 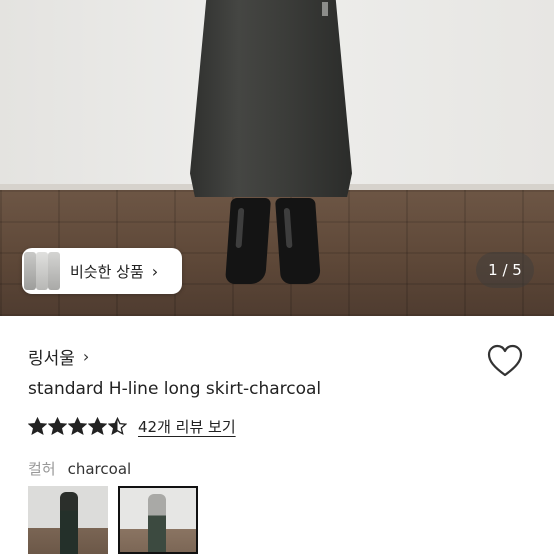 What do you see at coordinates (271, 98) in the screenshot?
I see `product-photo-skirt` at bounding box center [271, 98].